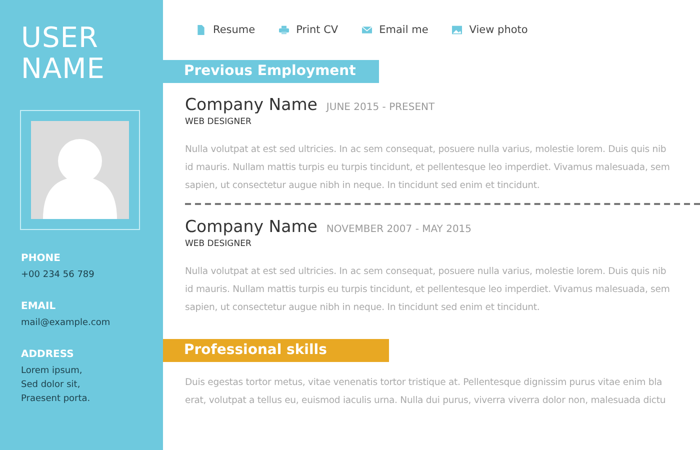 The height and width of the screenshot is (450, 700). I want to click on user-name: USER, so click(59, 37).